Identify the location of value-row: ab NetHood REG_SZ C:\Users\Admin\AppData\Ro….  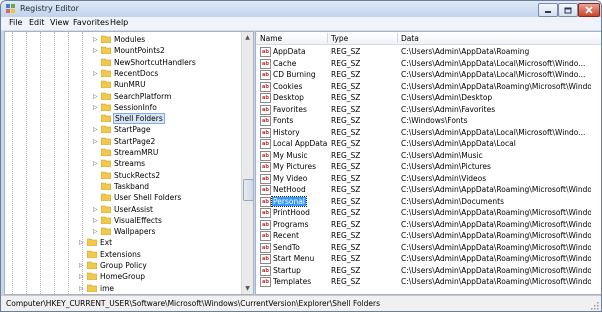
(428, 189).